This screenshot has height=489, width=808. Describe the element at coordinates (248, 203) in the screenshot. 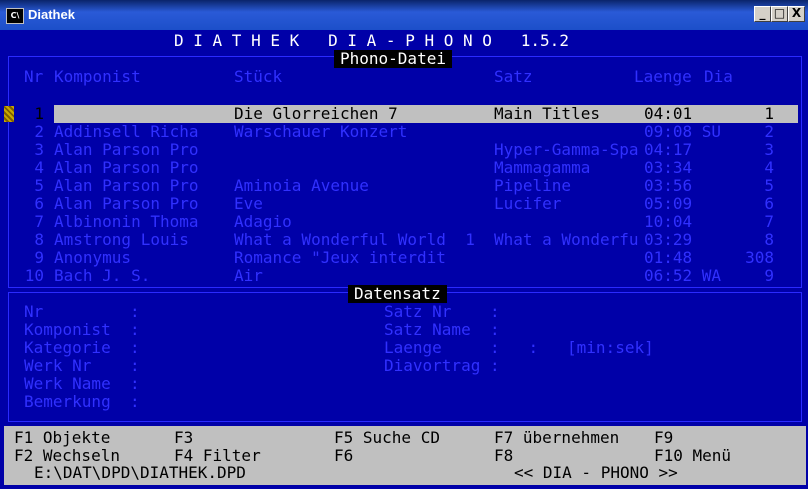

I see `cell-stueck: Eve` at that location.